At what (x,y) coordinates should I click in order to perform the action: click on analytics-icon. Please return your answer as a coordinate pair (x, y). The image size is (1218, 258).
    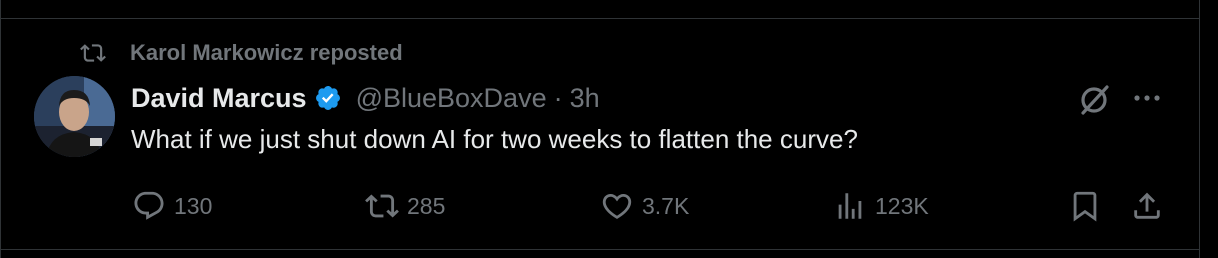
    Looking at the image, I should click on (850, 206).